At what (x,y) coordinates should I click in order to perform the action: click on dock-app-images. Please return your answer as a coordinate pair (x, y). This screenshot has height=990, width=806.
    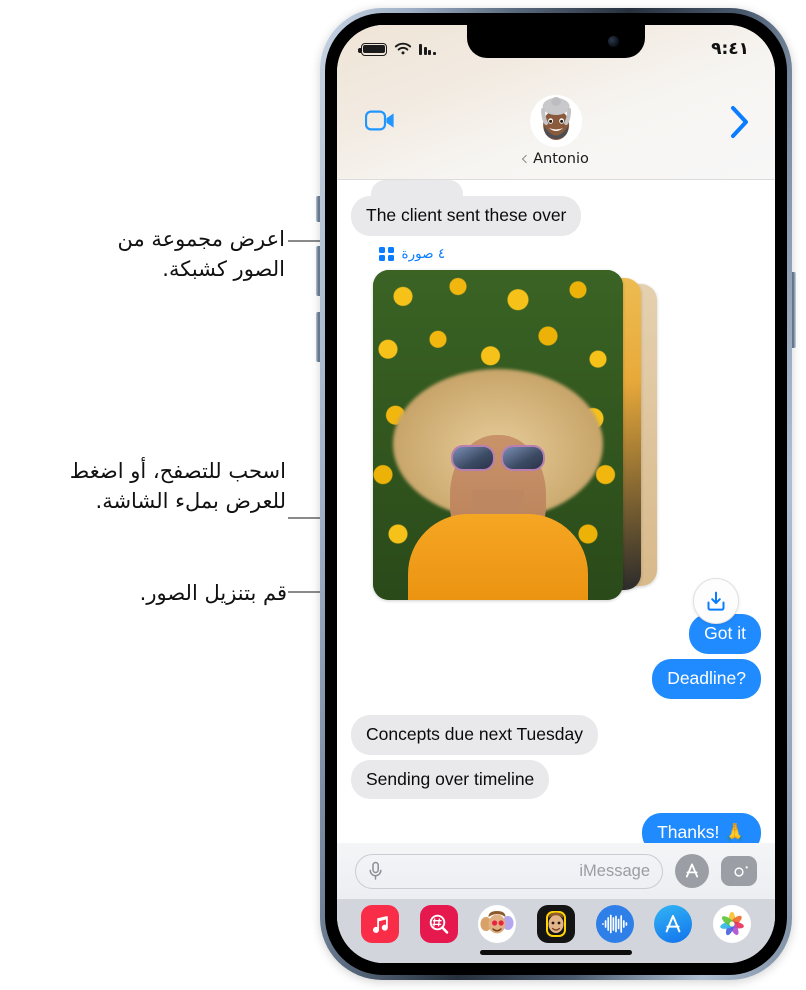
    Looking at the image, I should click on (438, 924).